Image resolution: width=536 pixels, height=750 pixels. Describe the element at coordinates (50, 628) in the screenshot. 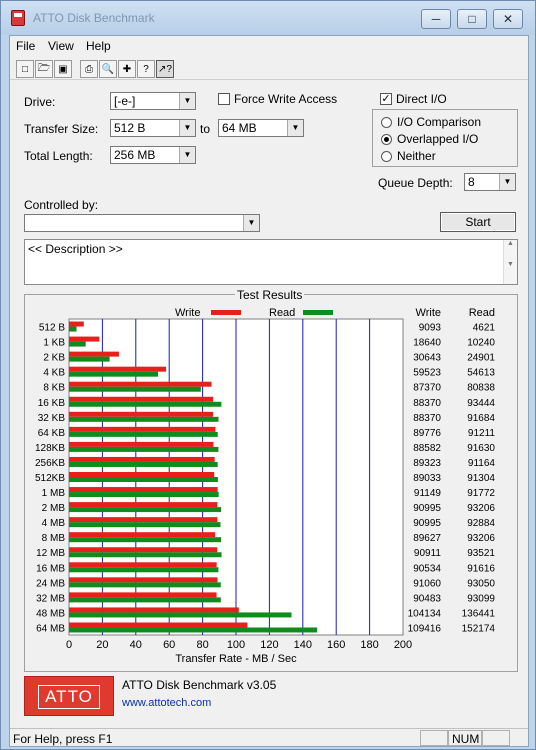

I see `y-tick-label: 64 MB` at that location.